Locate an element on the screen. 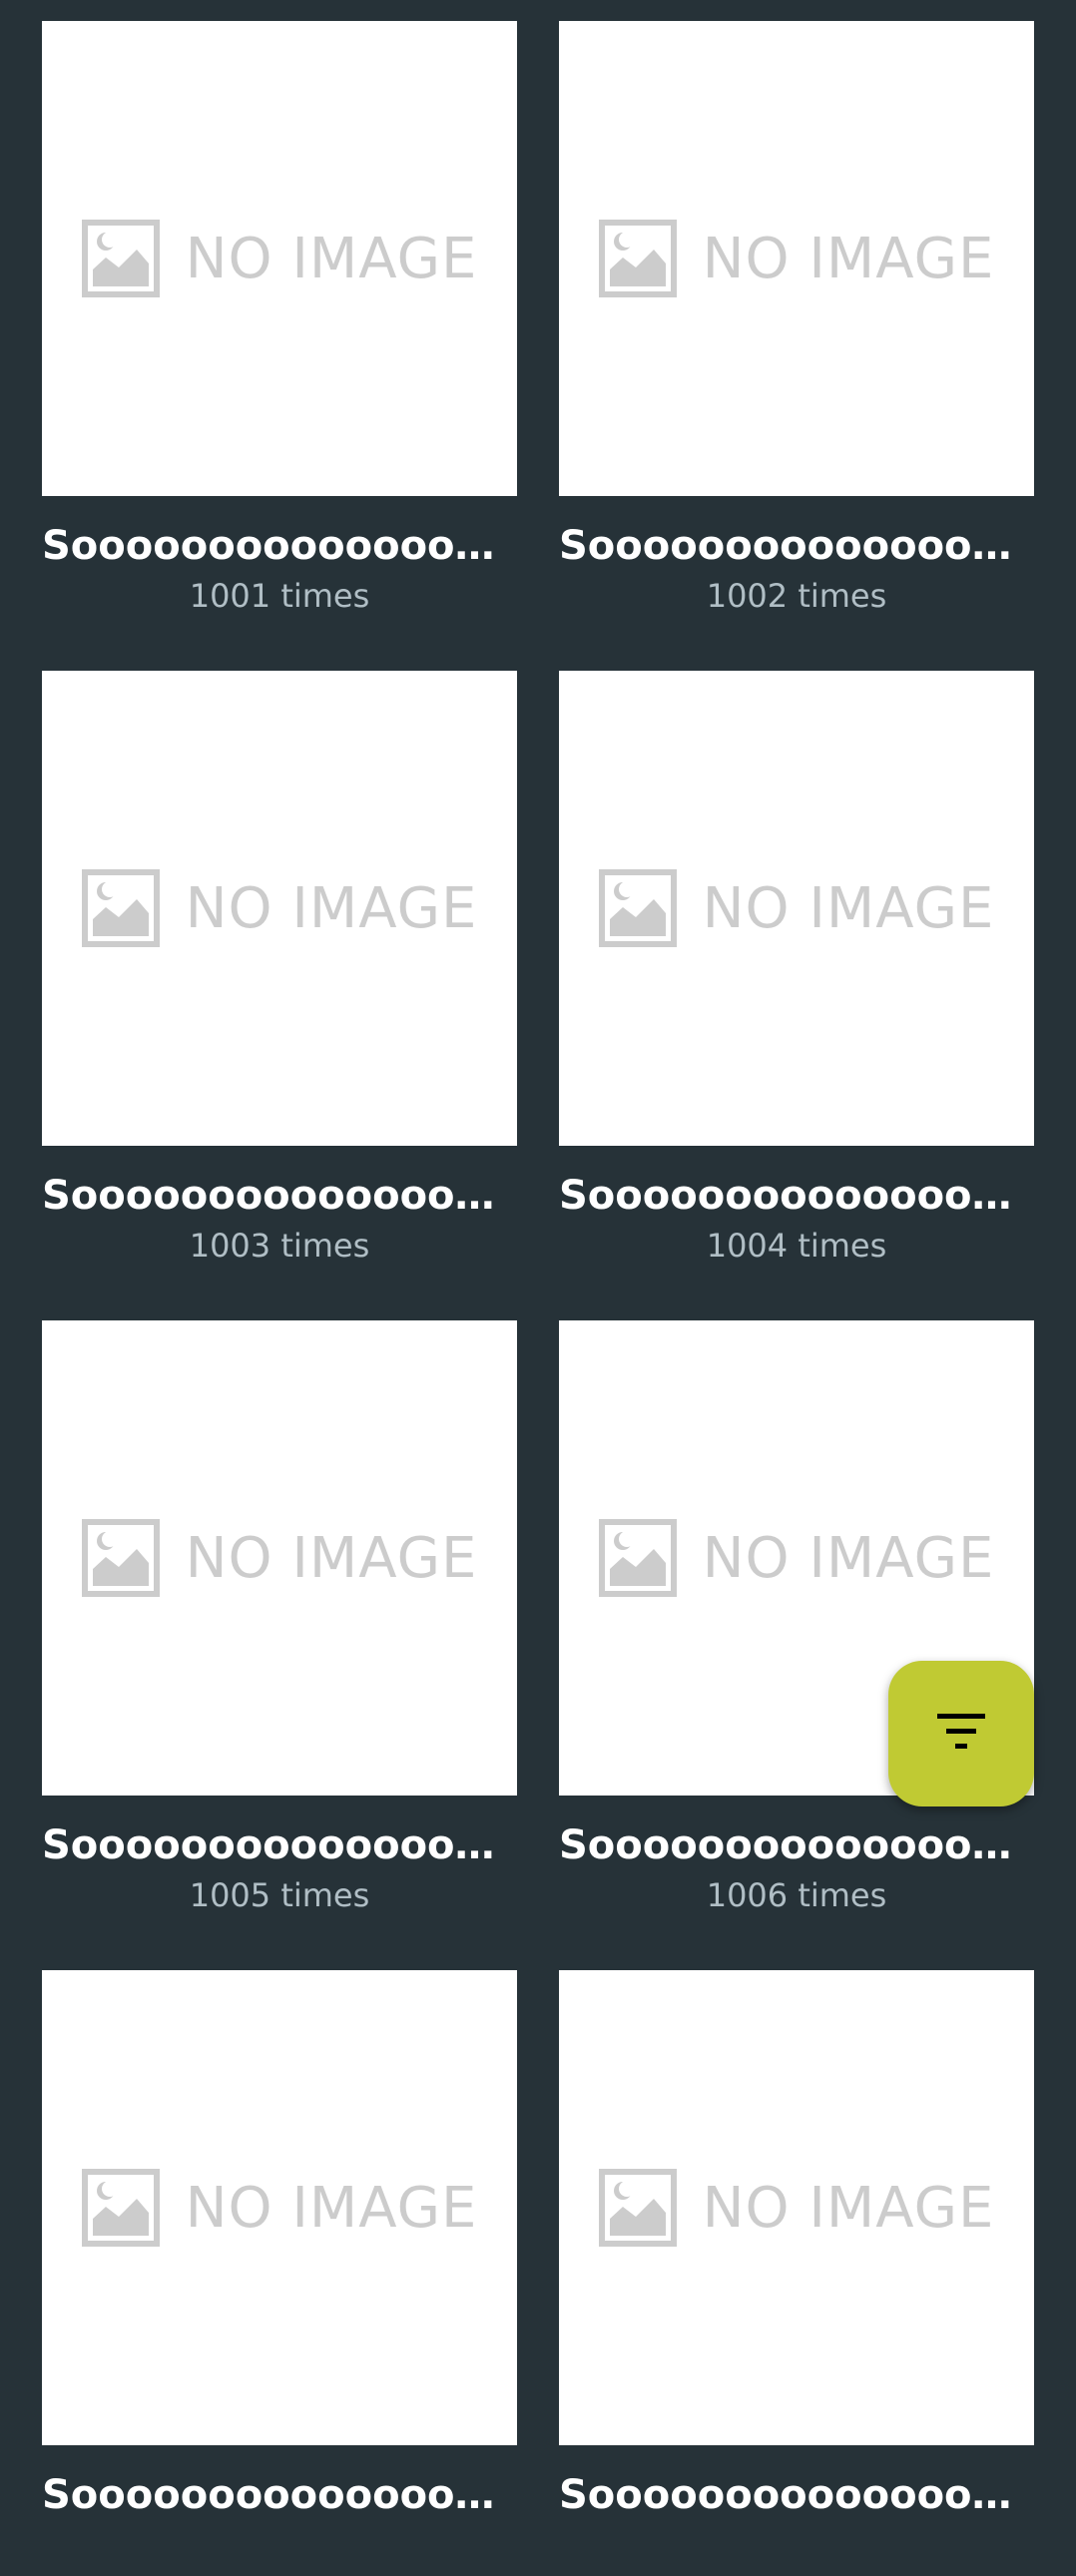 The image size is (1076, 2576). filter-icon is located at coordinates (961, 1734).